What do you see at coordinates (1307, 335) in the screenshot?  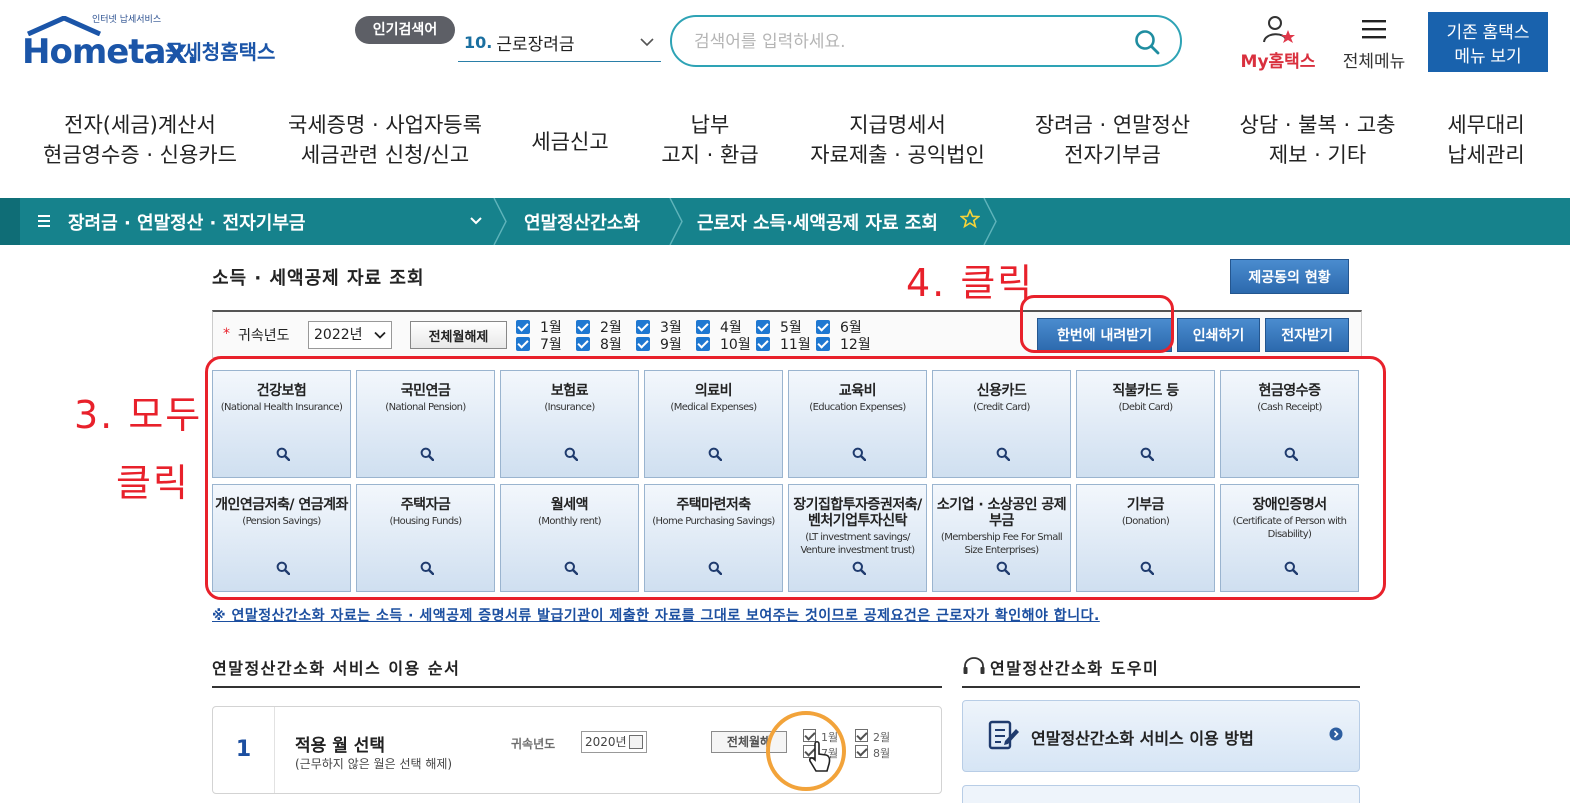 I see `receive-button: 전자받기` at bounding box center [1307, 335].